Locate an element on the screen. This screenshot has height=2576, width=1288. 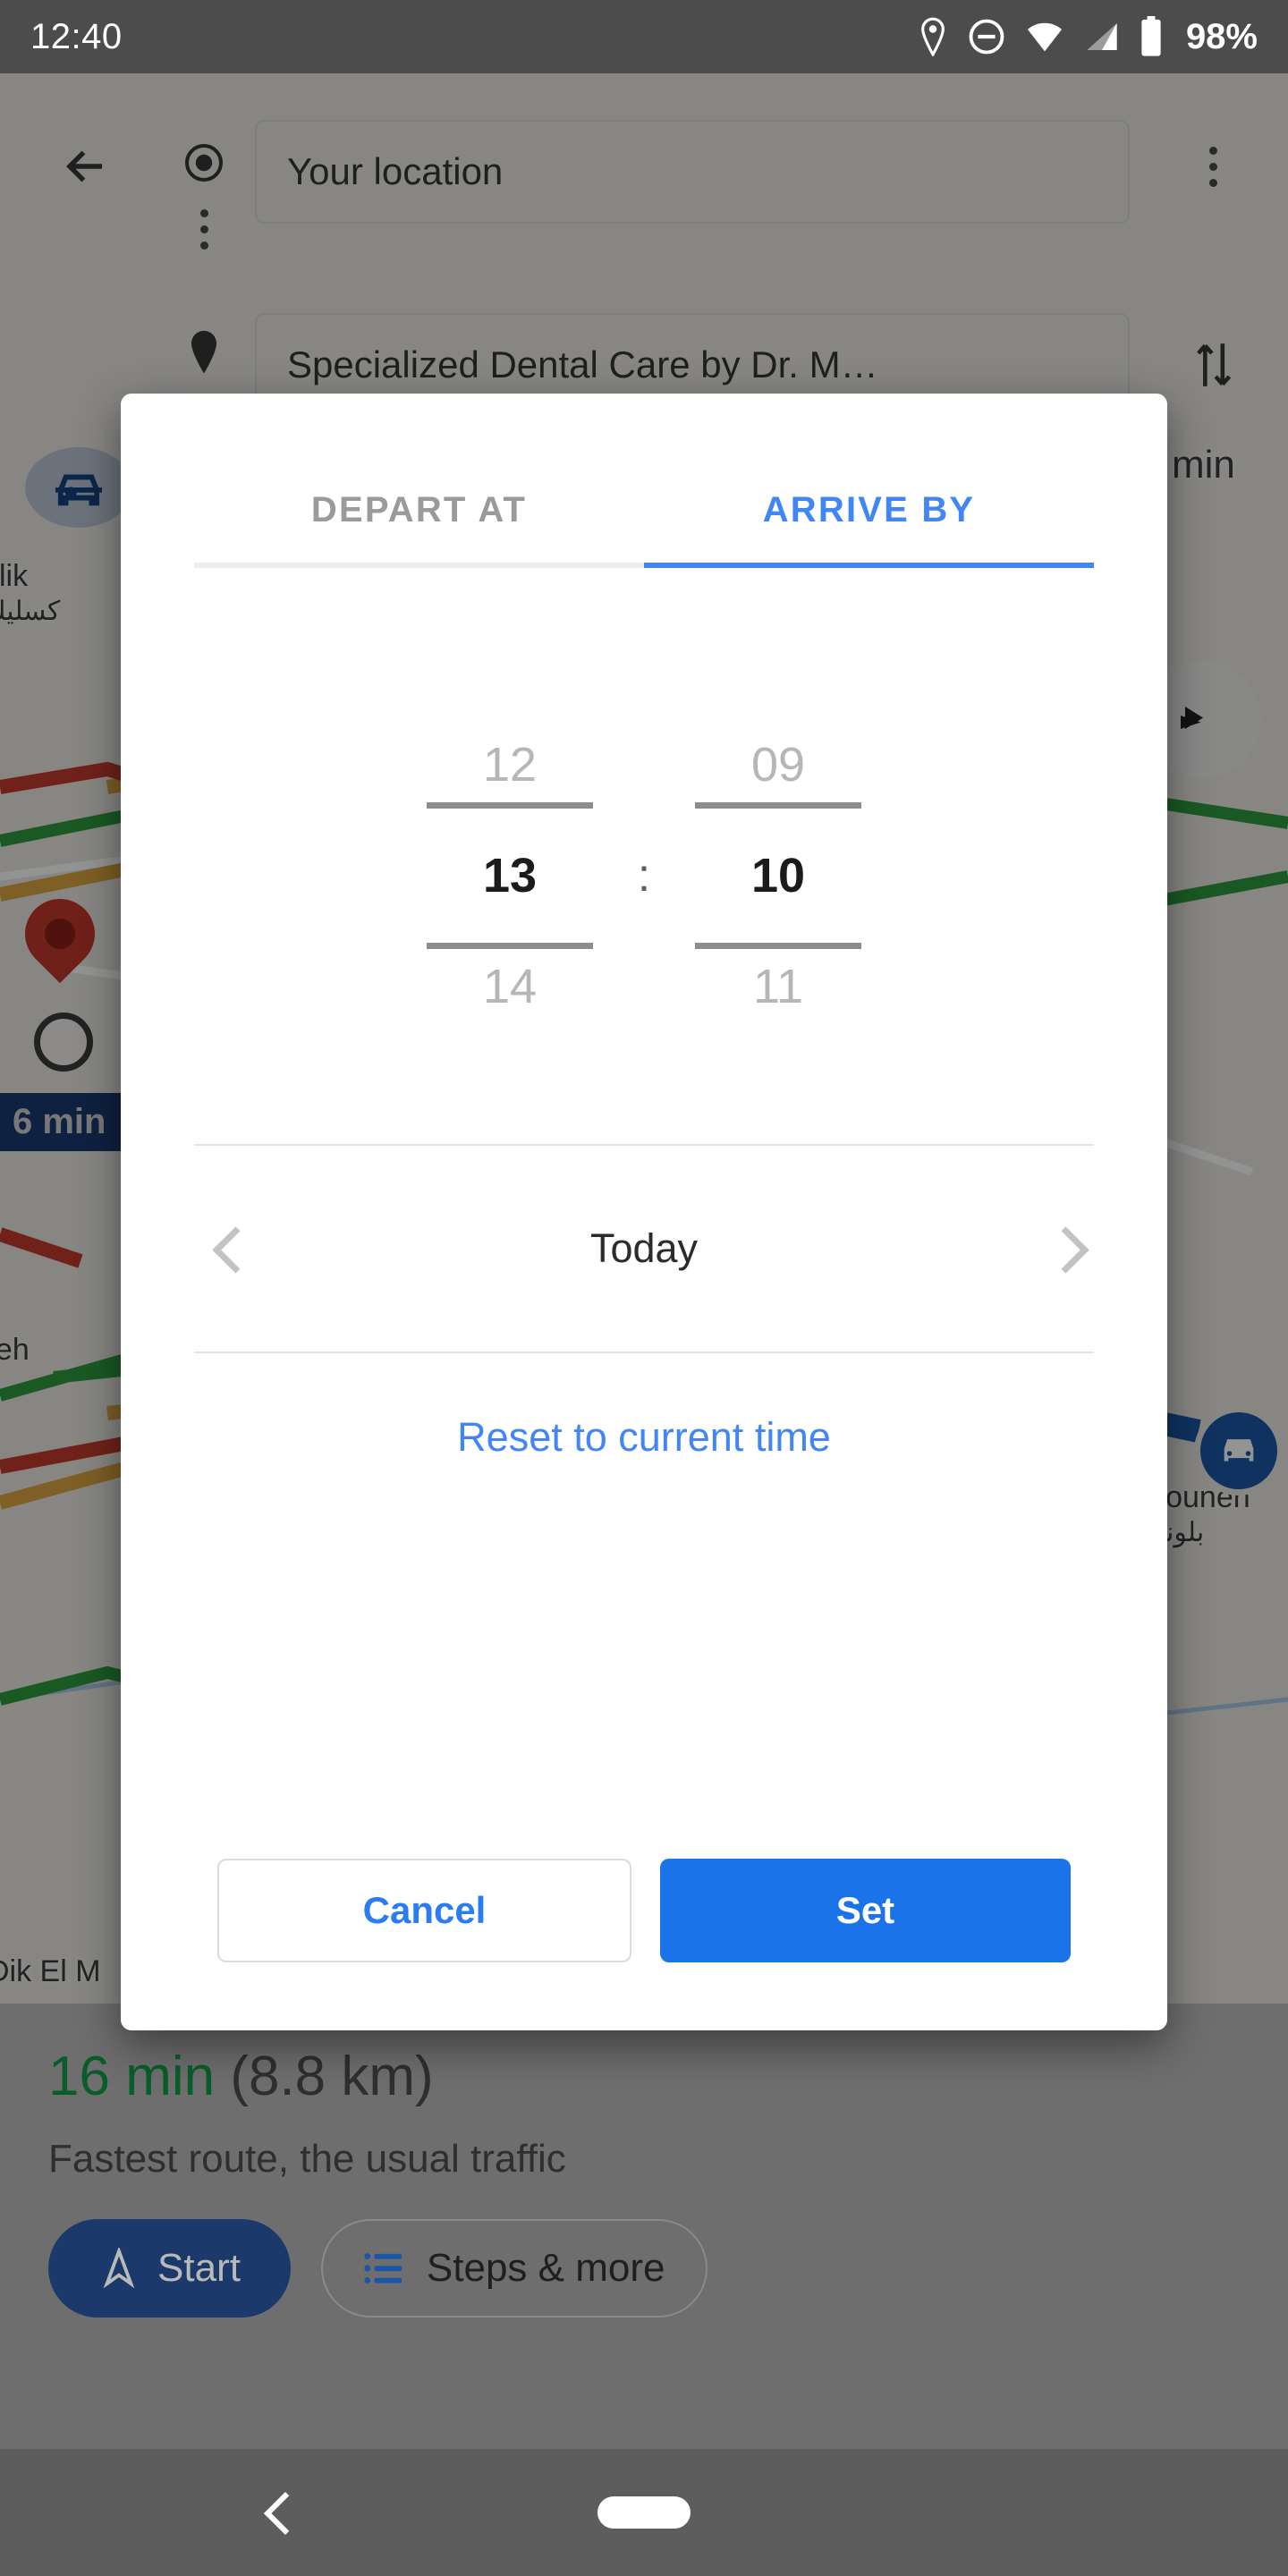
dialog-actions: Cancel Set is located at coordinates (644, 1944).